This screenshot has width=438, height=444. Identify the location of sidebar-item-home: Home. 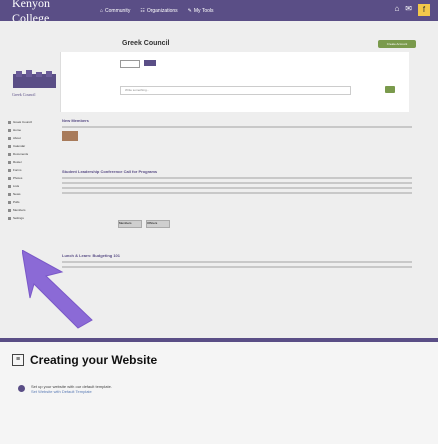
(33, 130).